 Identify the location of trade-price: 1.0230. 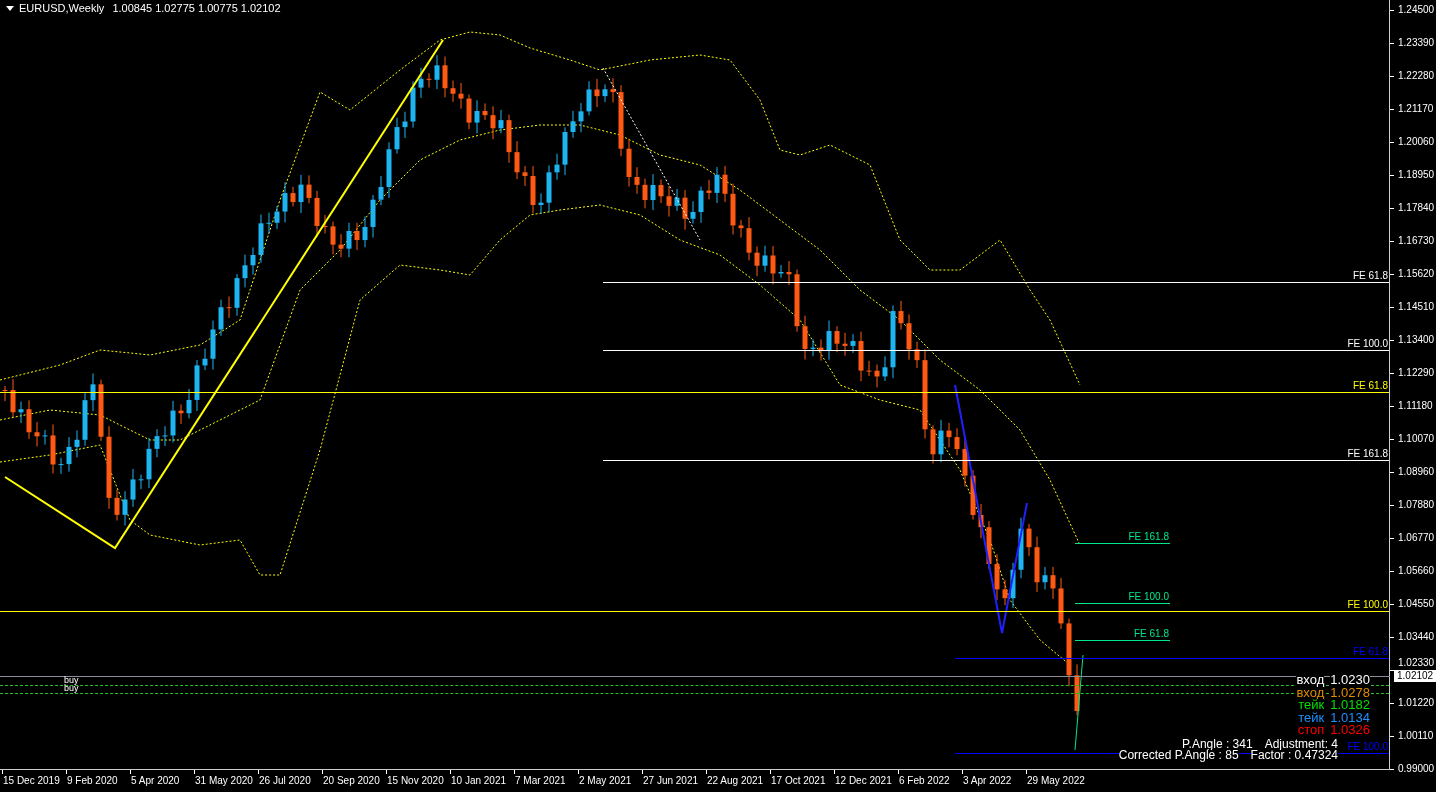
(1350, 680).